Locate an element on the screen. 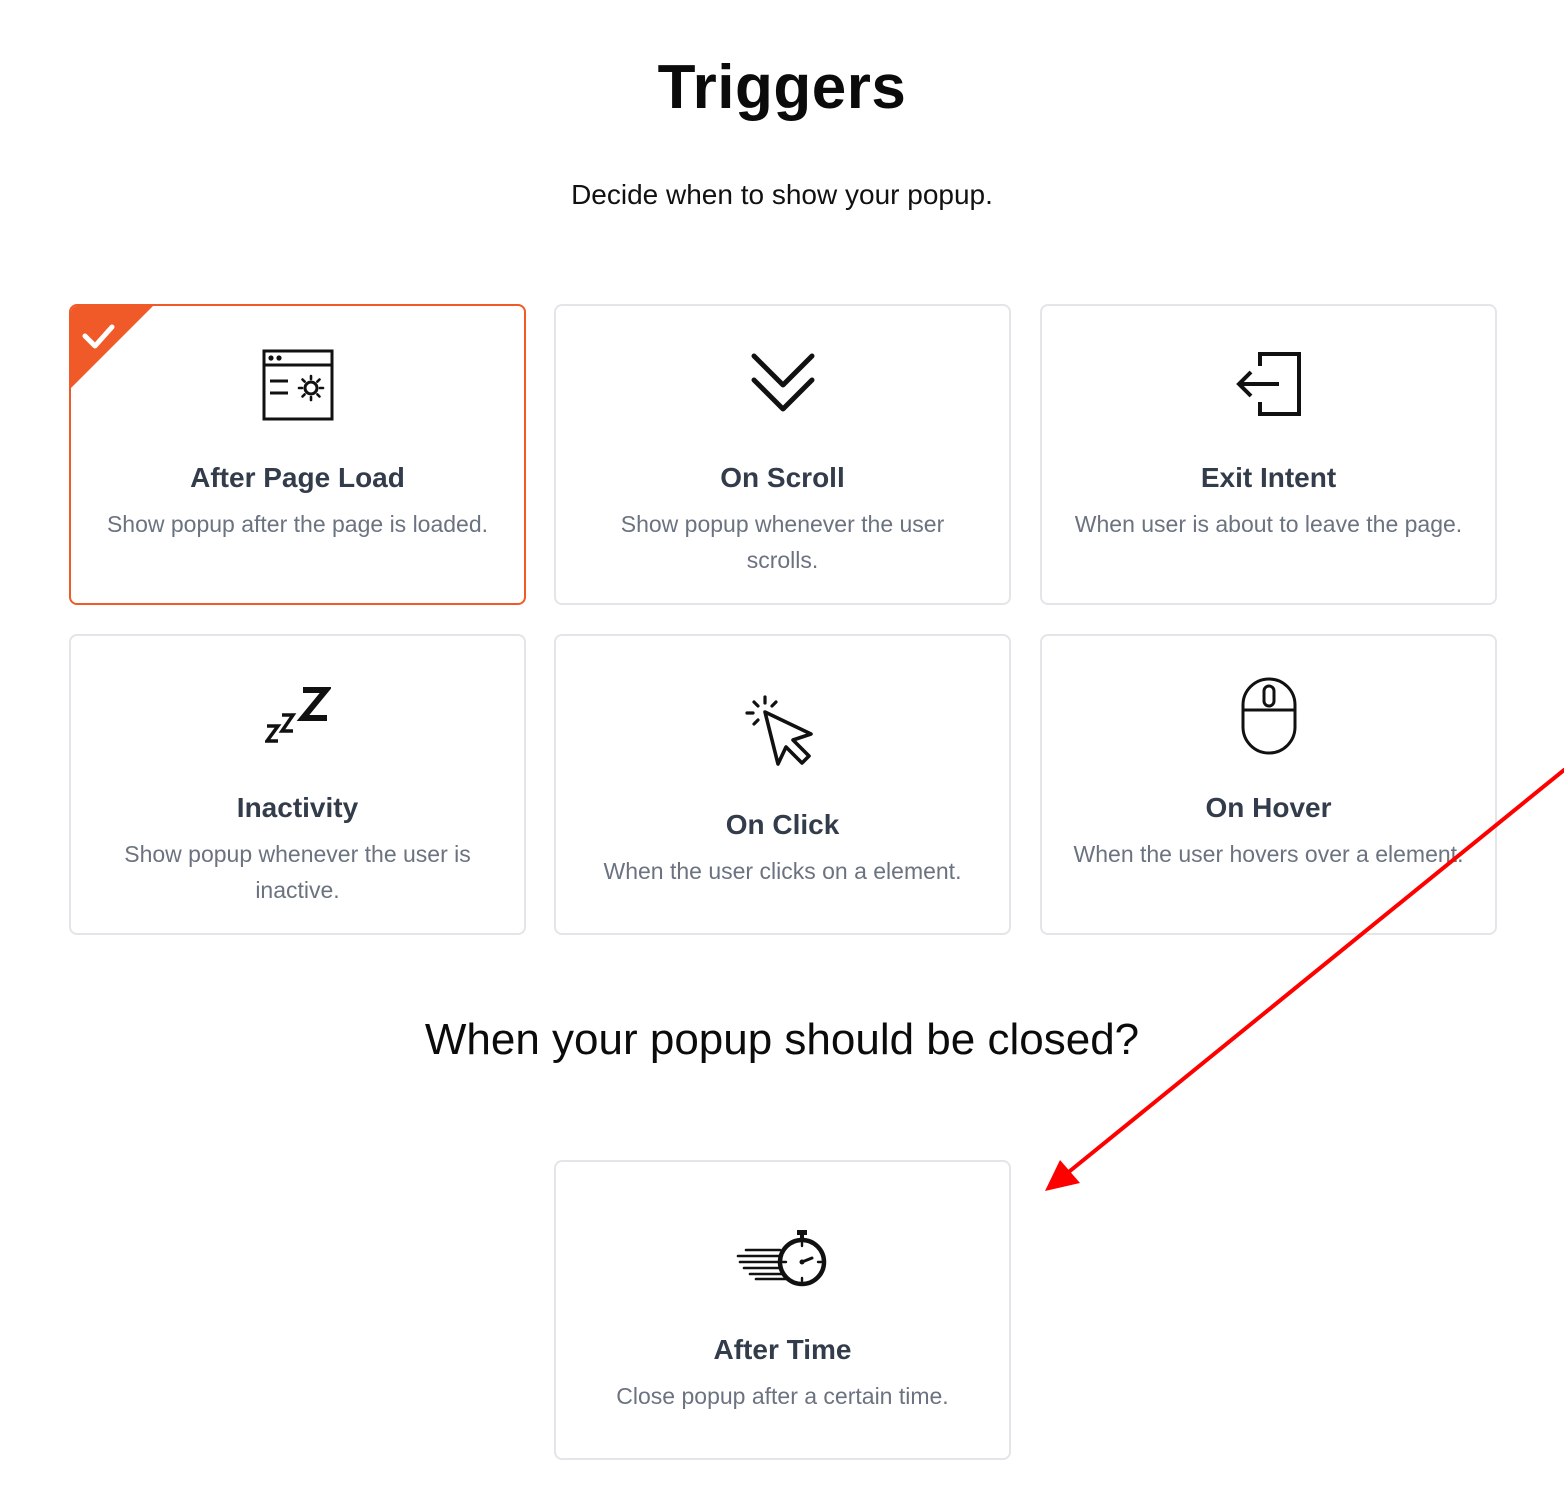  close-option-title: After Time is located at coordinates (782, 1349).